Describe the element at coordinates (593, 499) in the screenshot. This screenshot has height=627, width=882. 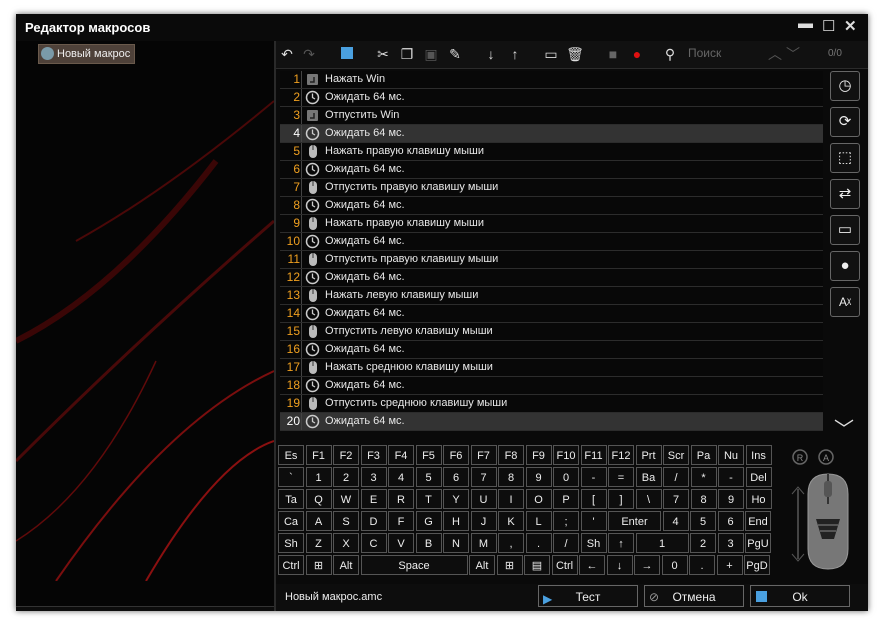
I see `key: [` at that location.